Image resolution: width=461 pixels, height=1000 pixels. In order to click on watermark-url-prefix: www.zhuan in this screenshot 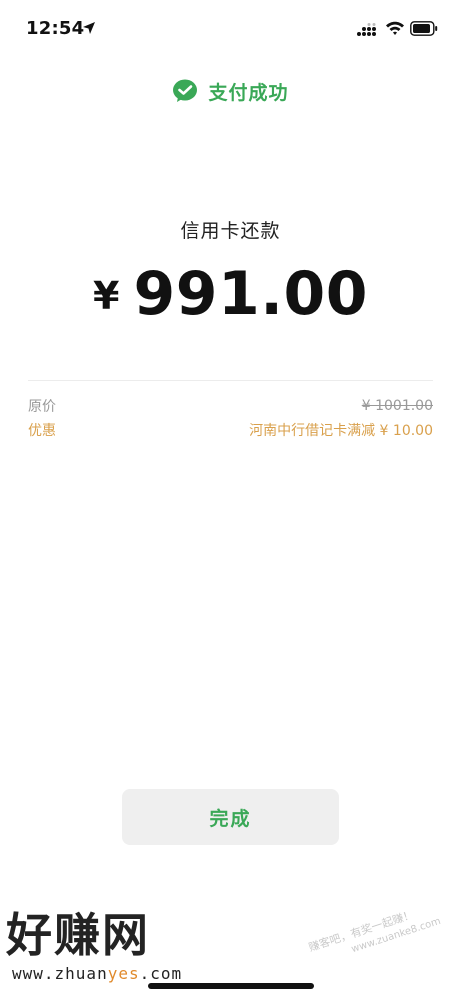, I will do `click(60, 973)`.